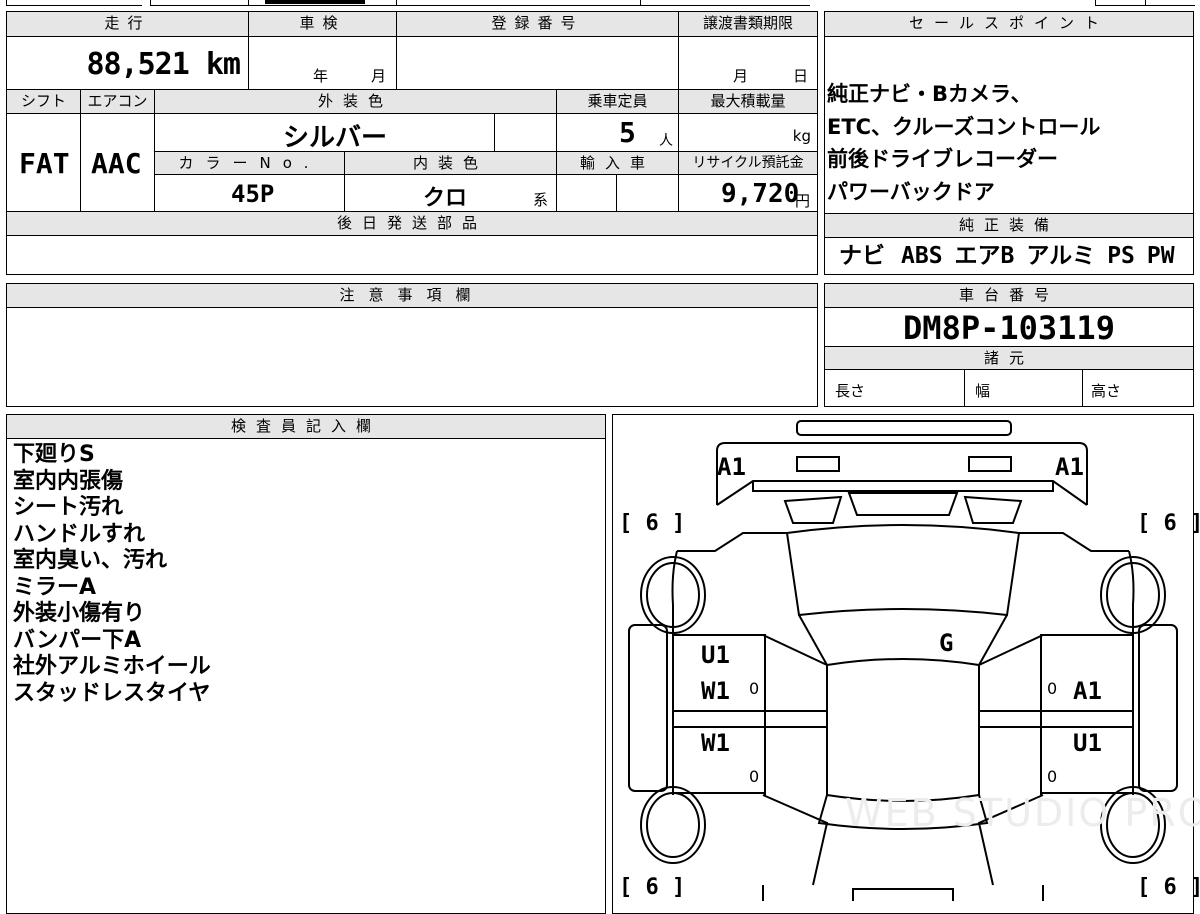 The image size is (1200, 914). Describe the element at coordinates (741, 76) in the screenshot. I see `transfer-month-unit: 月` at that location.